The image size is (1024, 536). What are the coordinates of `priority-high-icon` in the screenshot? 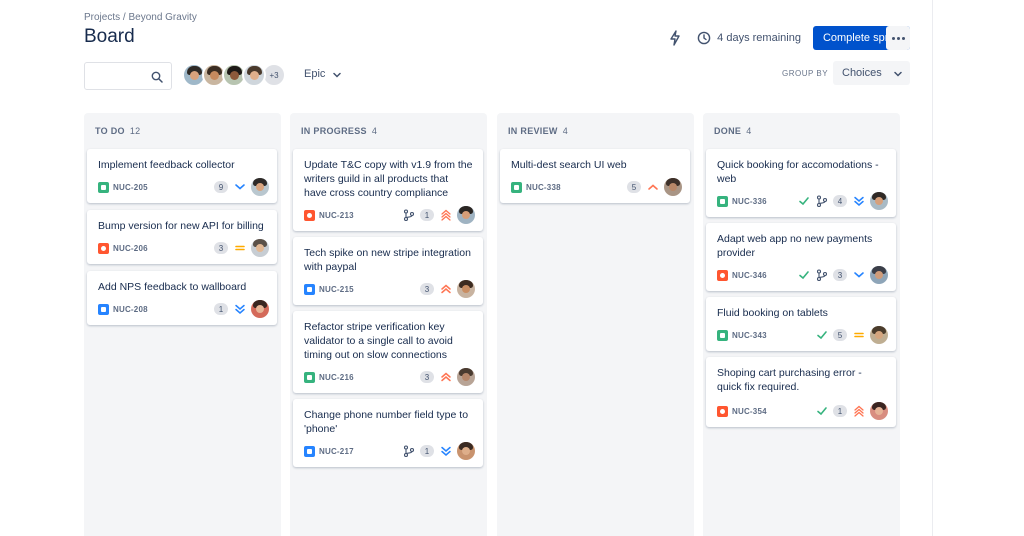 It's located at (446, 377).